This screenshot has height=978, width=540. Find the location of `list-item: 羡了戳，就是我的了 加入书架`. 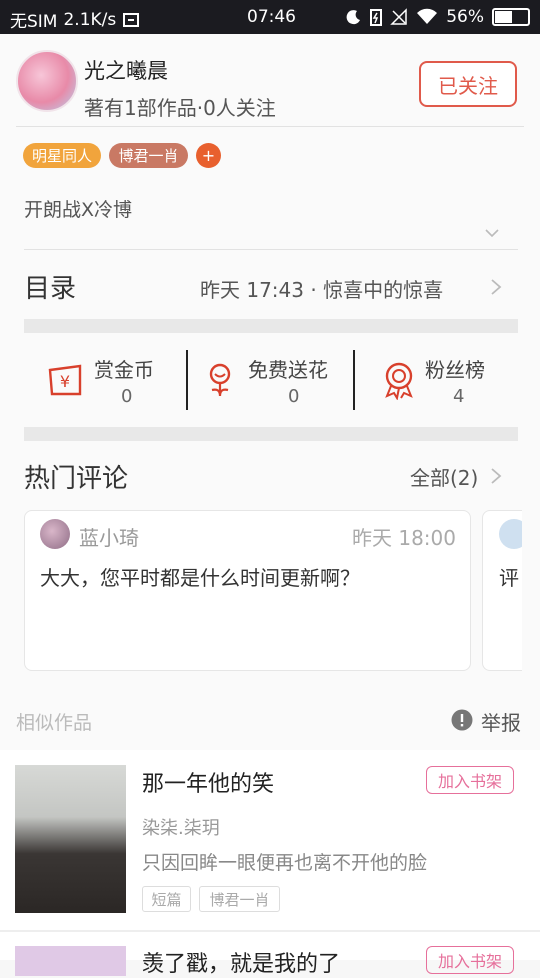

list-item: 羡了戳，就是我的了 加入书架 is located at coordinates (270, 953).